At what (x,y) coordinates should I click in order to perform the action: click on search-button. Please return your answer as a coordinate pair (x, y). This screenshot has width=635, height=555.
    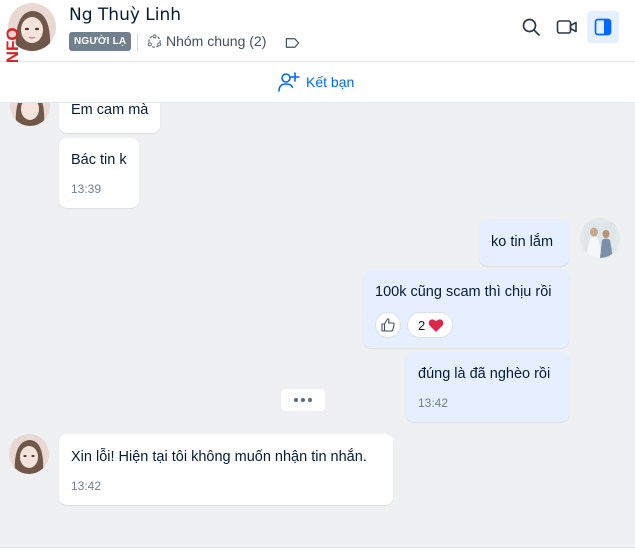
    Looking at the image, I should click on (531, 27).